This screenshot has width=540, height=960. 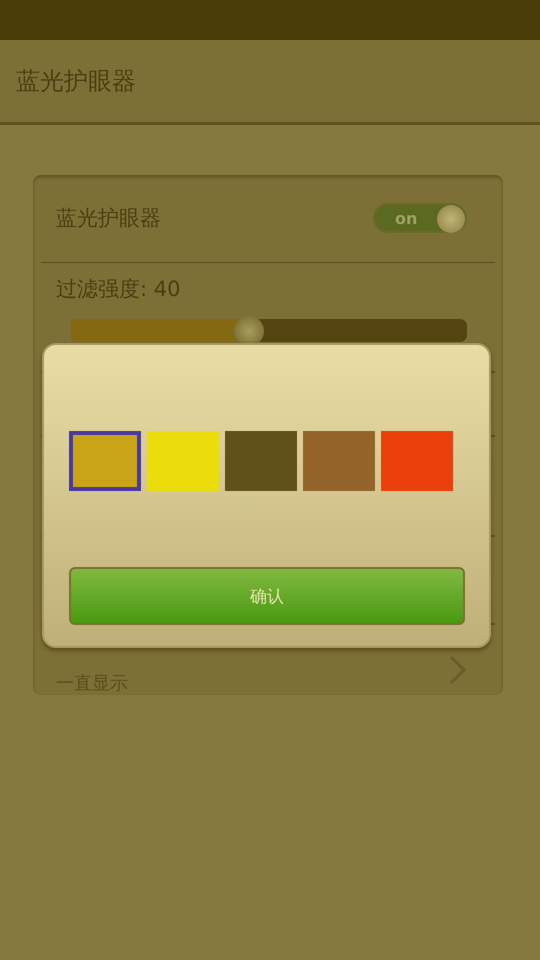 I want to click on confirm-button: 确认, so click(x=267, y=596).